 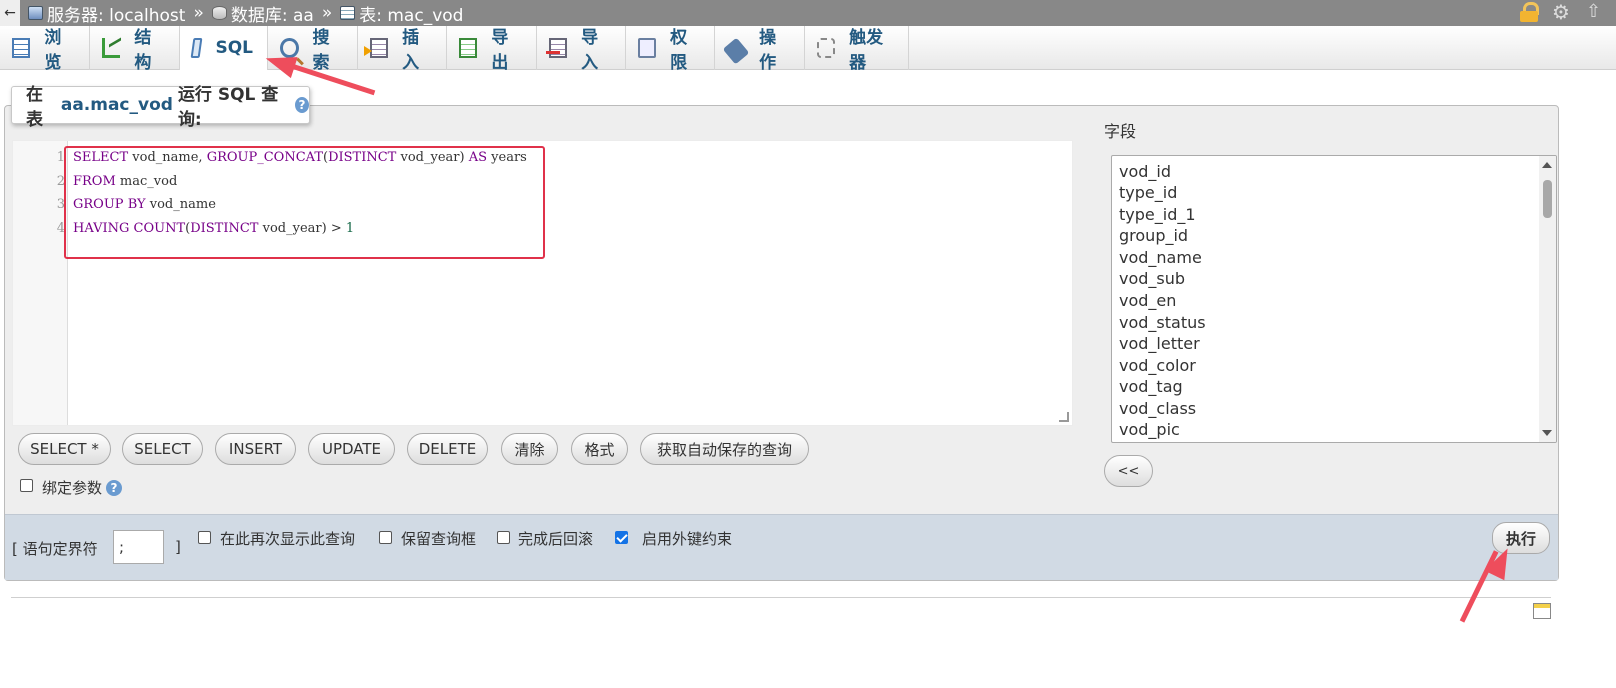 I want to click on tab-operations: 操作, so click(x=760, y=49).